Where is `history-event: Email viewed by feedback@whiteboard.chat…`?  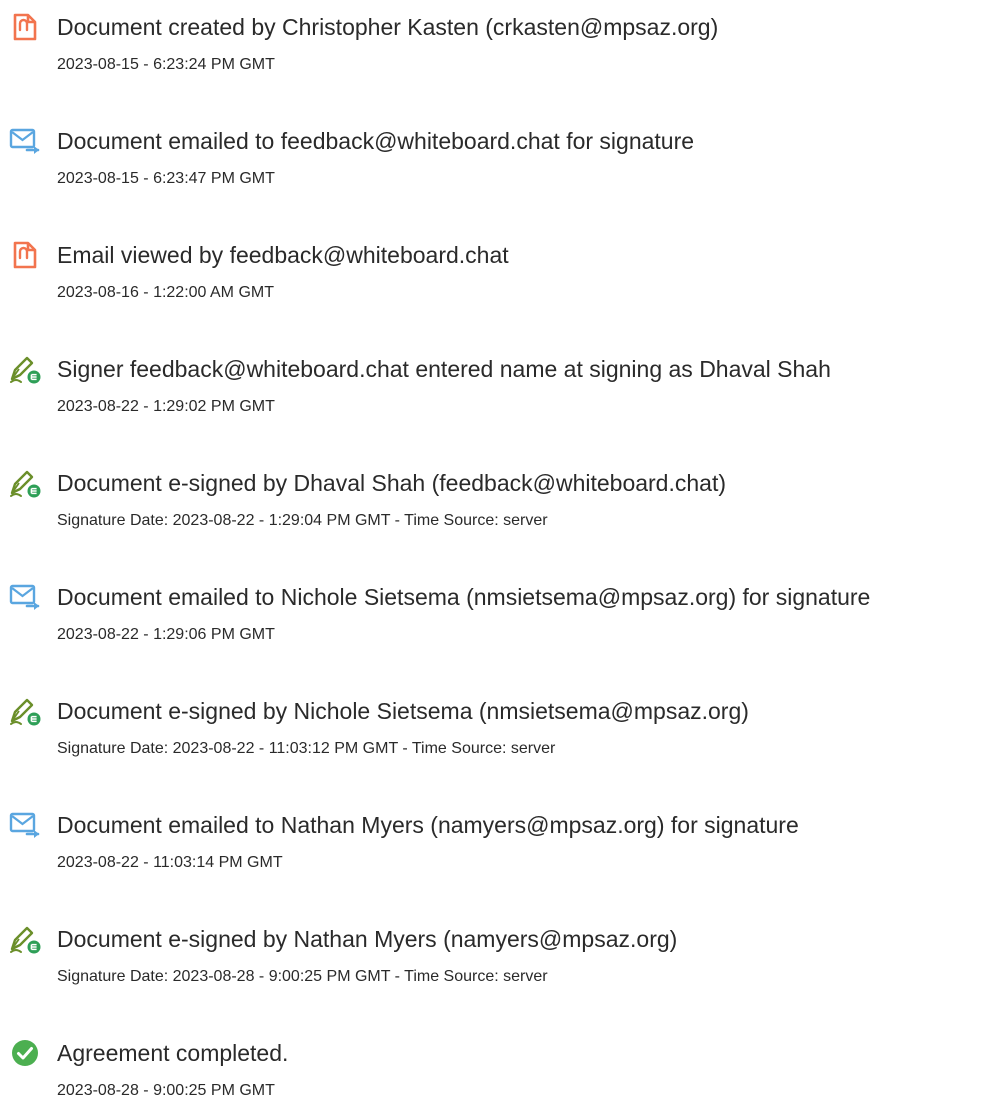
history-event: Email viewed by feedback@whiteboard.chat… is located at coordinates (500, 278).